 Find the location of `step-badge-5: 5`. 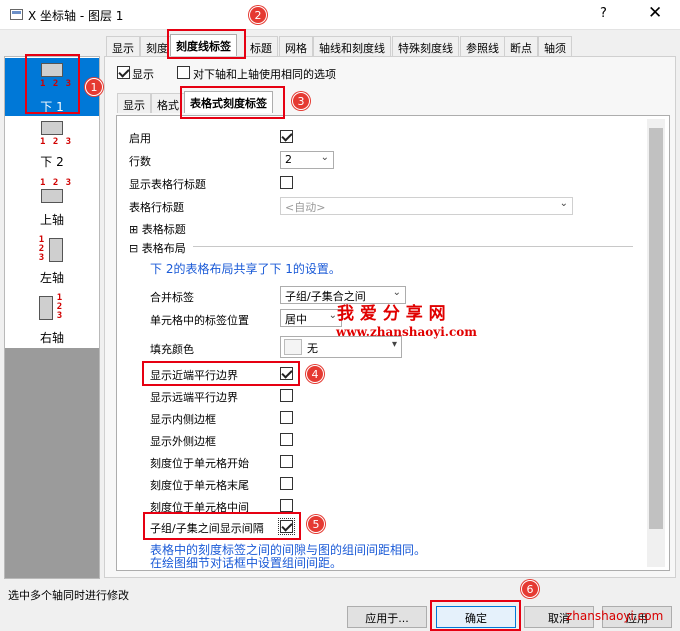

step-badge-5: 5 is located at coordinates (316, 524).